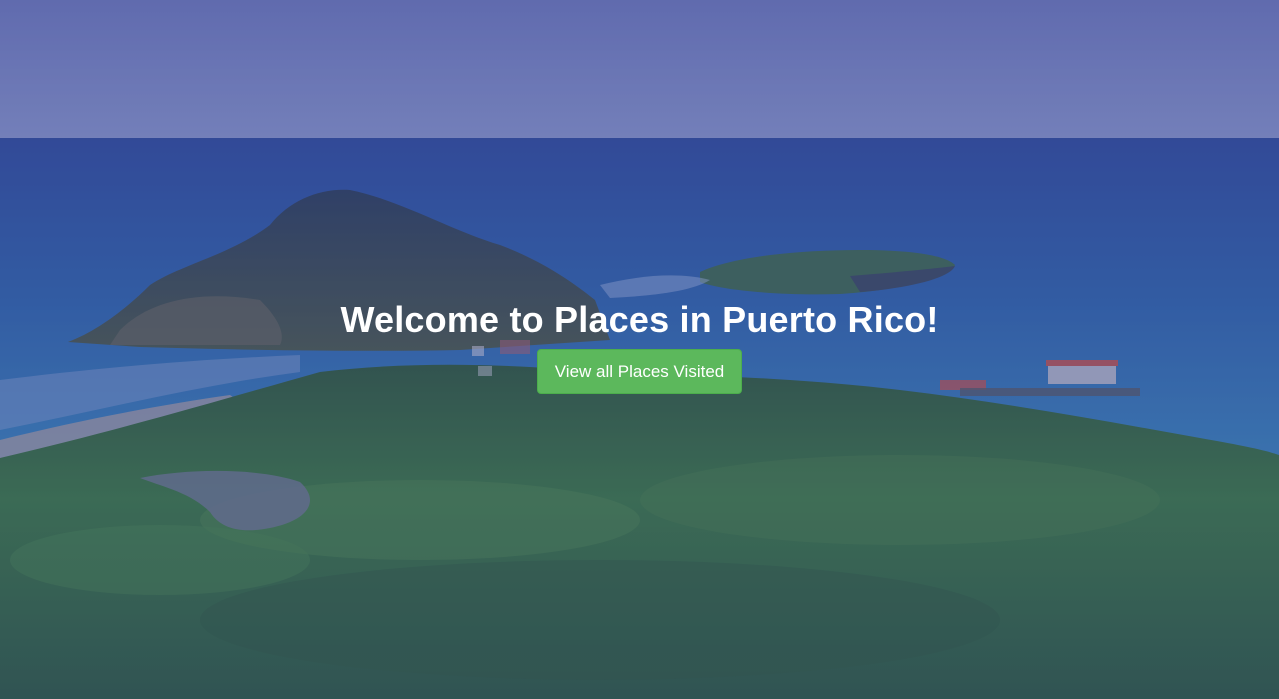 The image size is (1279, 699). What do you see at coordinates (639, 319) in the screenshot?
I see `hero-title: Welcome to Places in Puerto Rico!` at bounding box center [639, 319].